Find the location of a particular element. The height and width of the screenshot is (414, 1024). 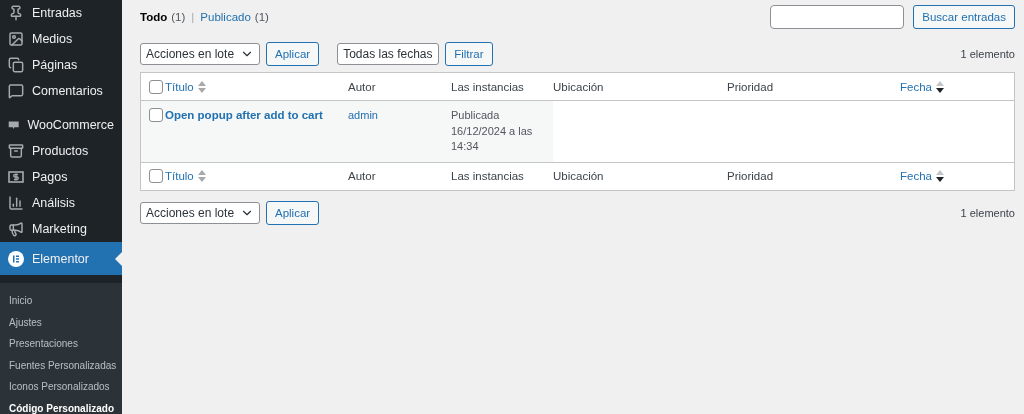

row-checkbox is located at coordinates (156, 115).